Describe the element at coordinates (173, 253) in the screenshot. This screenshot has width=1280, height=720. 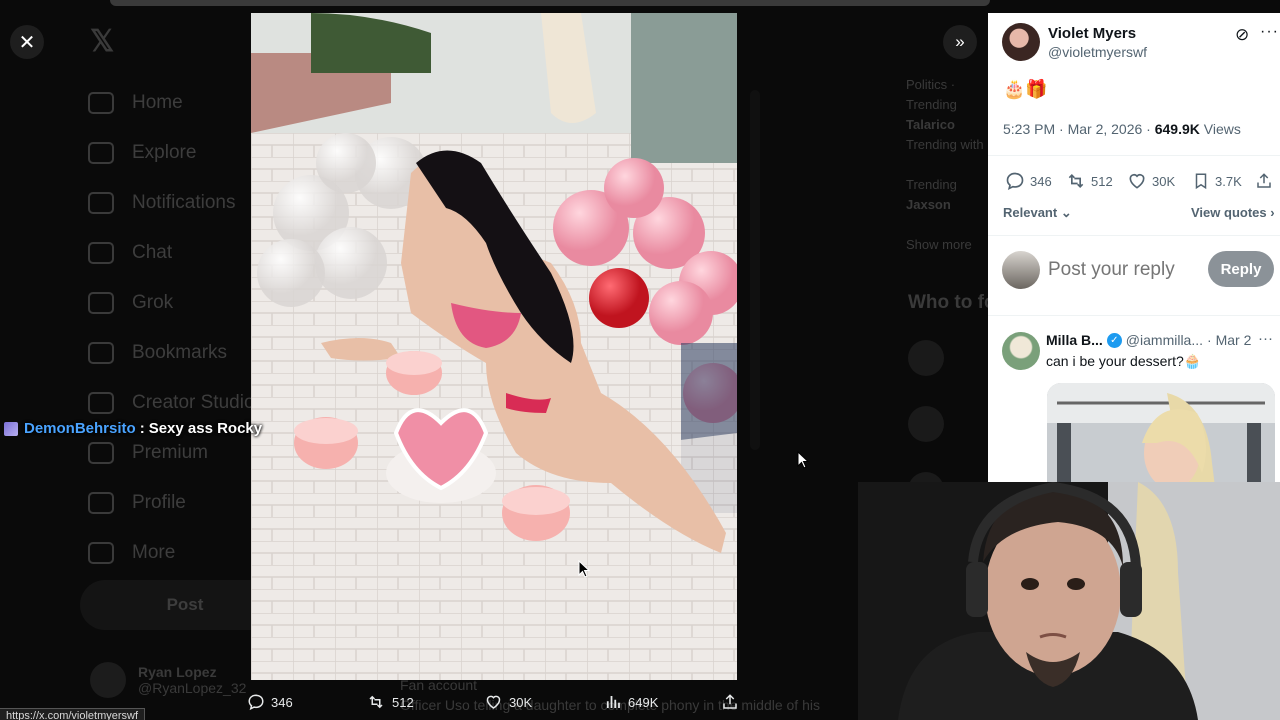
I see `sidebar-item-chat: Chat` at that location.